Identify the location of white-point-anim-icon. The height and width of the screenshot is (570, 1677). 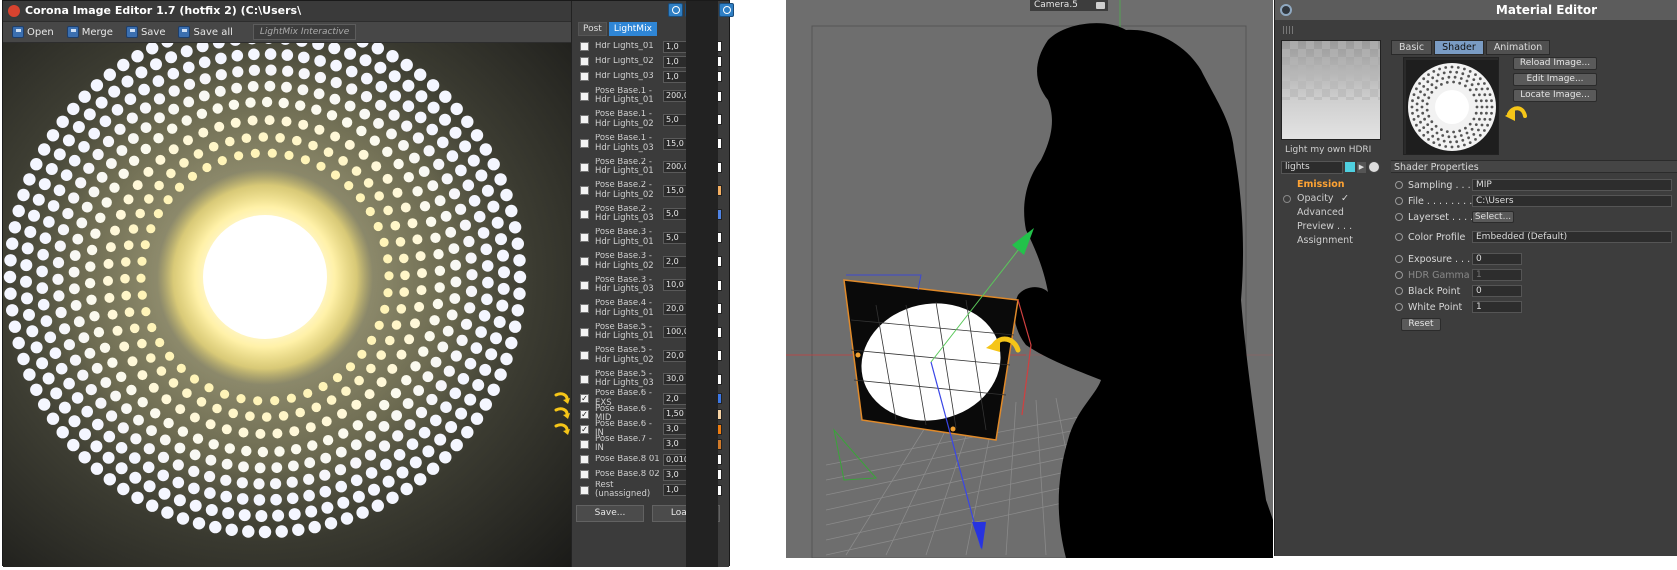
(1399, 307).